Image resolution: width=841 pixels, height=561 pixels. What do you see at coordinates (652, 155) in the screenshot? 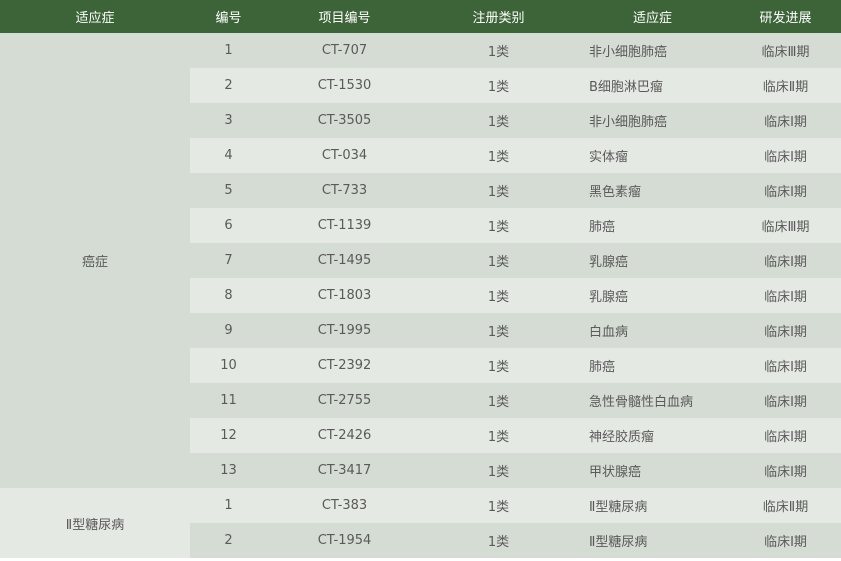
I see `cell-ind: 实体瘤` at bounding box center [652, 155].